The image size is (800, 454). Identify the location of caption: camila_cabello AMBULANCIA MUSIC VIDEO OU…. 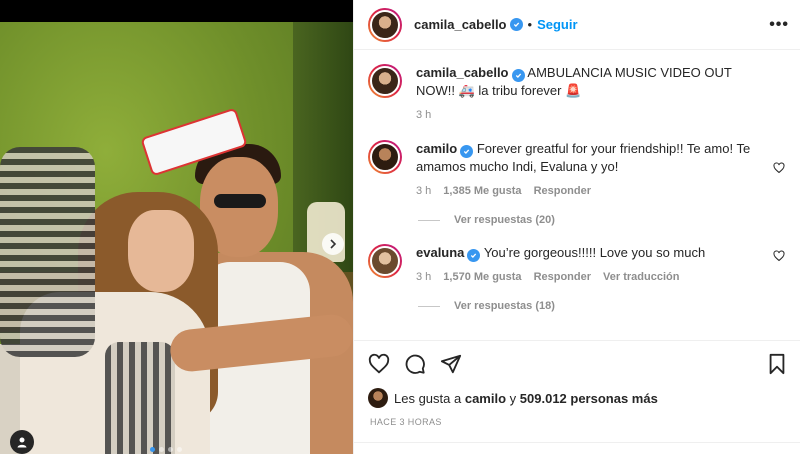
(577, 94).